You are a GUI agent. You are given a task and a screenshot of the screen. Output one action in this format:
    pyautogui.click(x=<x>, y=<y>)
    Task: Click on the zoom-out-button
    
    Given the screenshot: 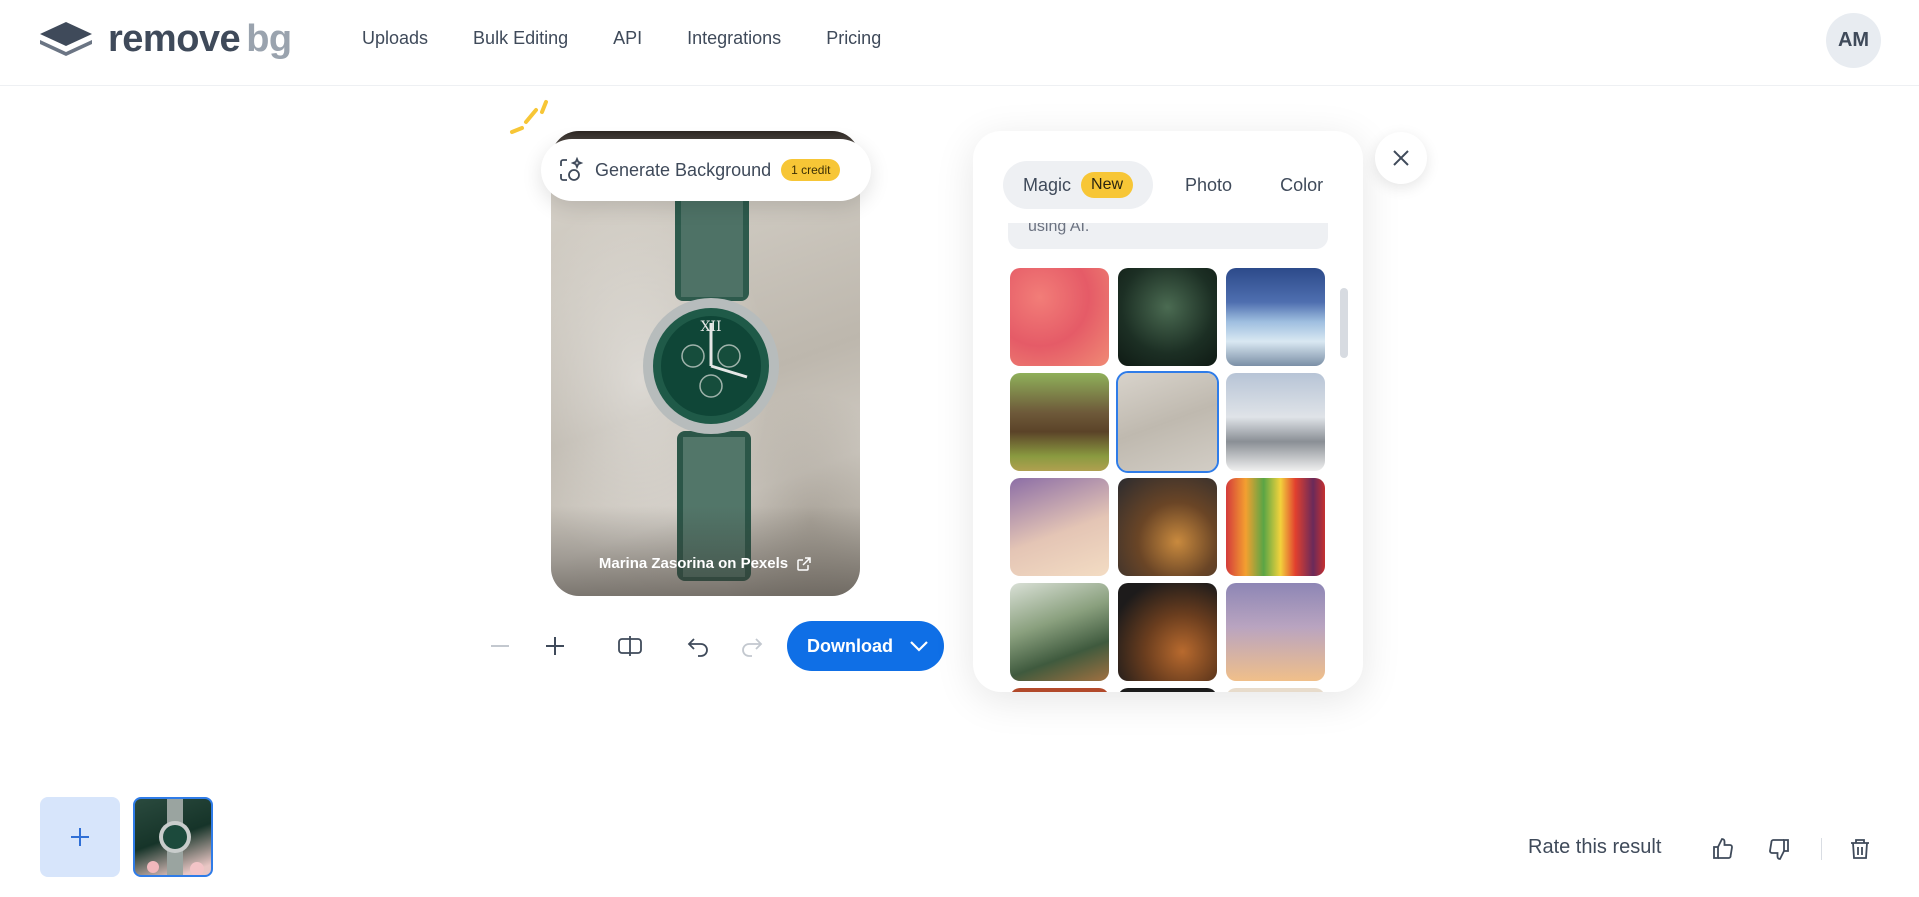 What is the action you would take?
    pyautogui.click(x=500, y=646)
    